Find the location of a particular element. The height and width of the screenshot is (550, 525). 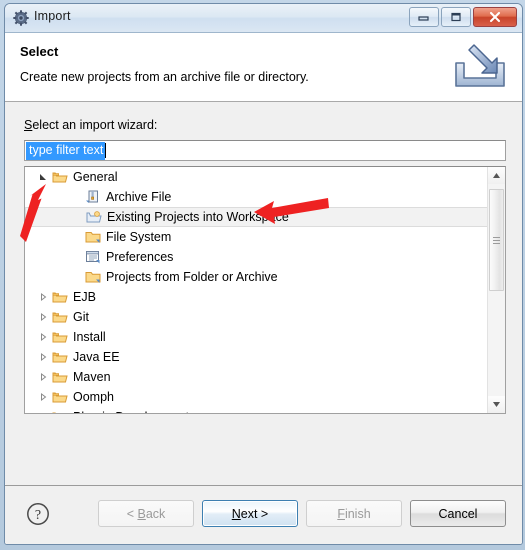

tree-row-selected: Existing Projects into Workspace is located at coordinates (256, 217).